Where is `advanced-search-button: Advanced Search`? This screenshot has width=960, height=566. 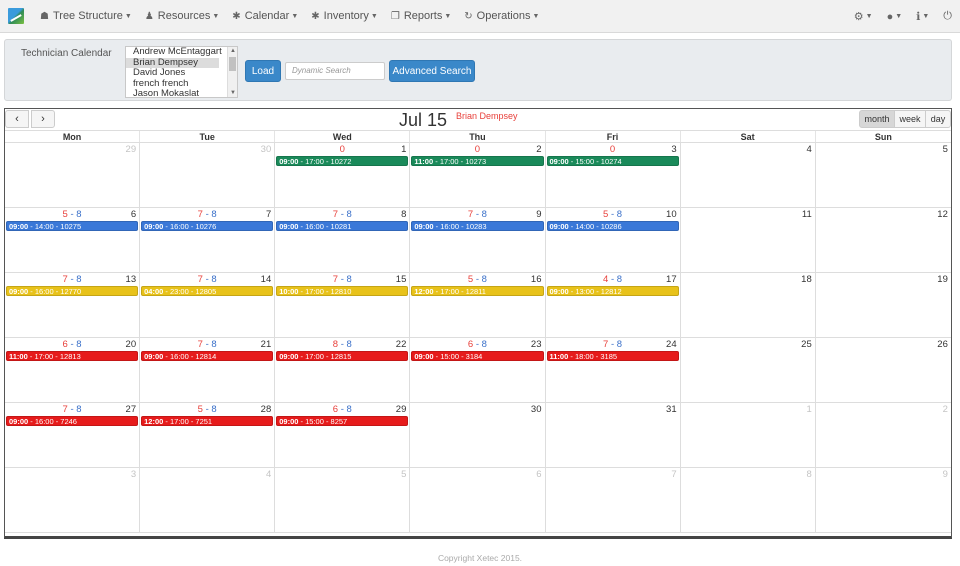 advanced-search-button: Advanced Search is located at coordinates (432, 71).